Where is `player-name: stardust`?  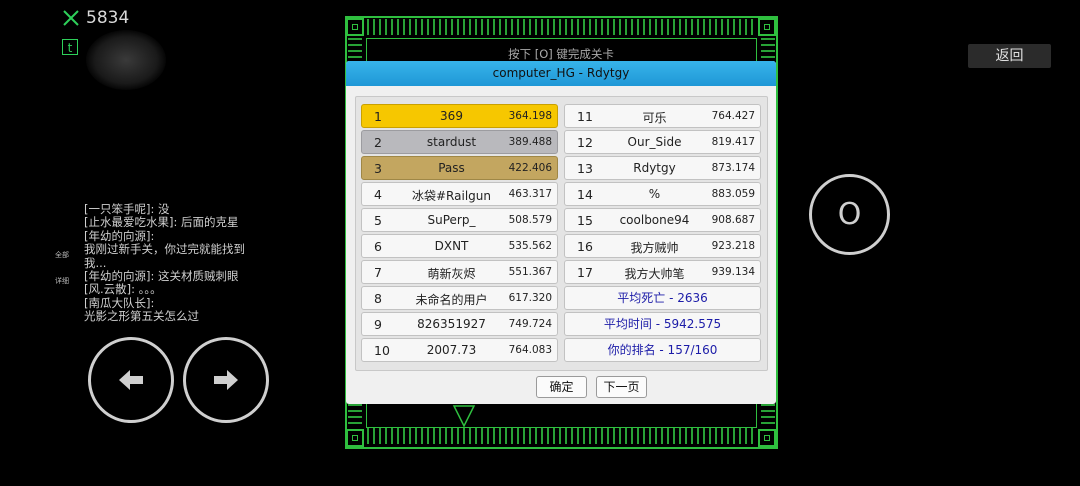 player-name: stardust is located at coordinates (451, 142).